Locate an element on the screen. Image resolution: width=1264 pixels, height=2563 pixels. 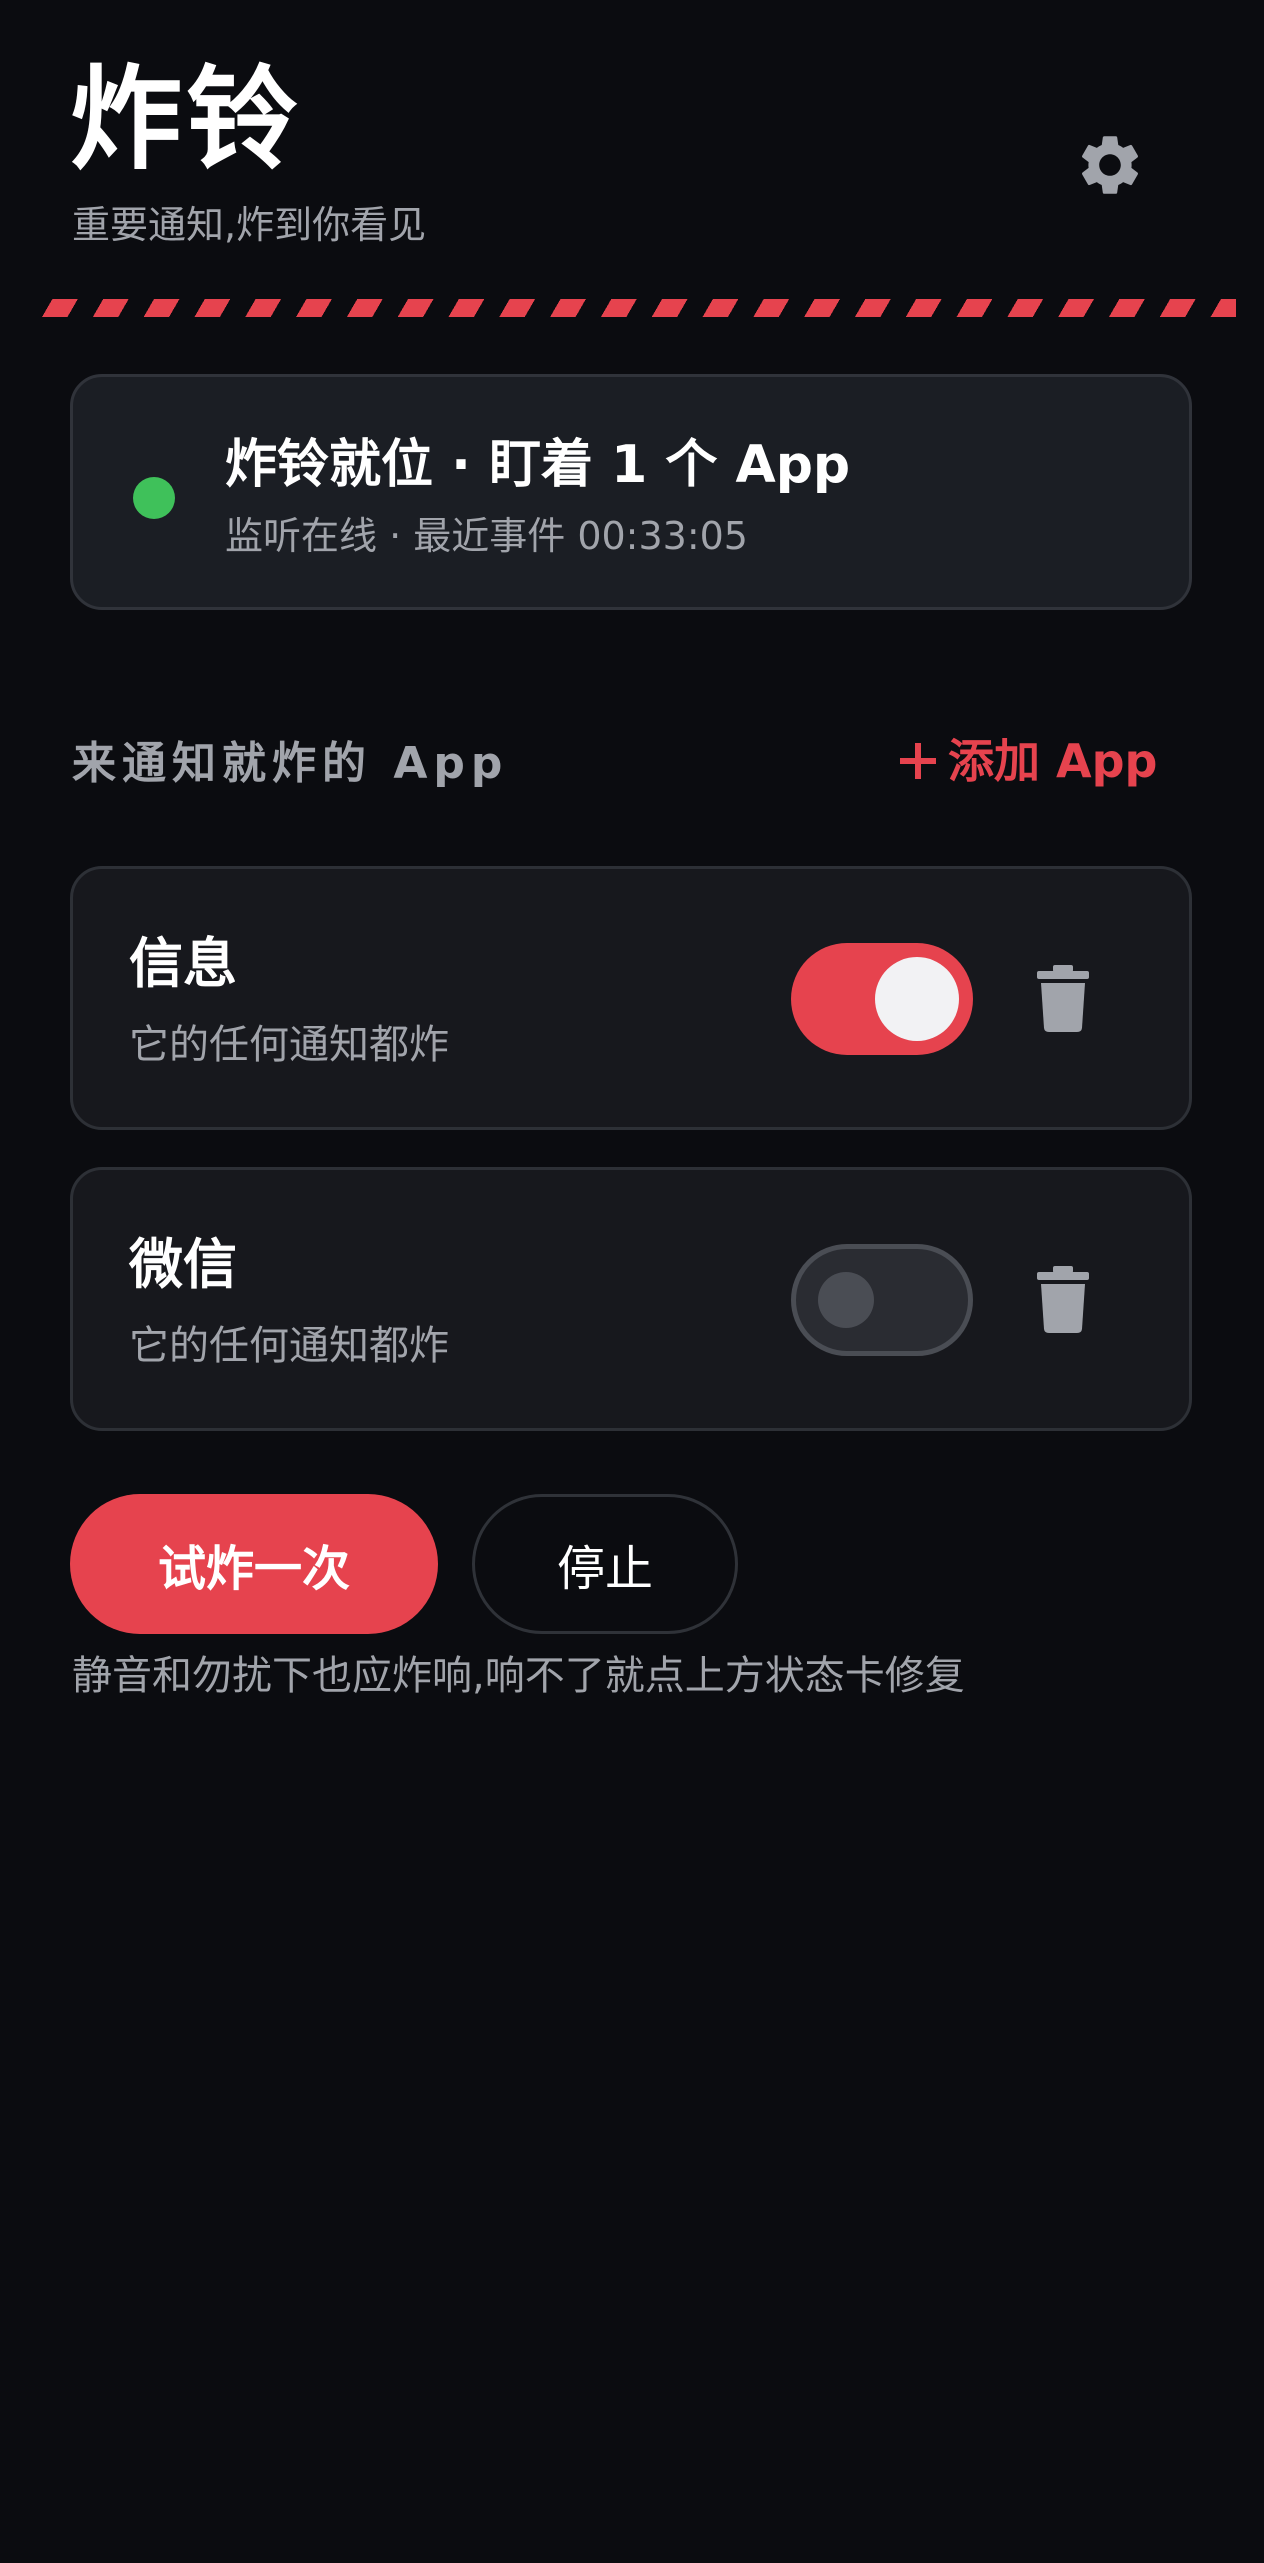
gear-icon is located at coordinates (1110, 165).